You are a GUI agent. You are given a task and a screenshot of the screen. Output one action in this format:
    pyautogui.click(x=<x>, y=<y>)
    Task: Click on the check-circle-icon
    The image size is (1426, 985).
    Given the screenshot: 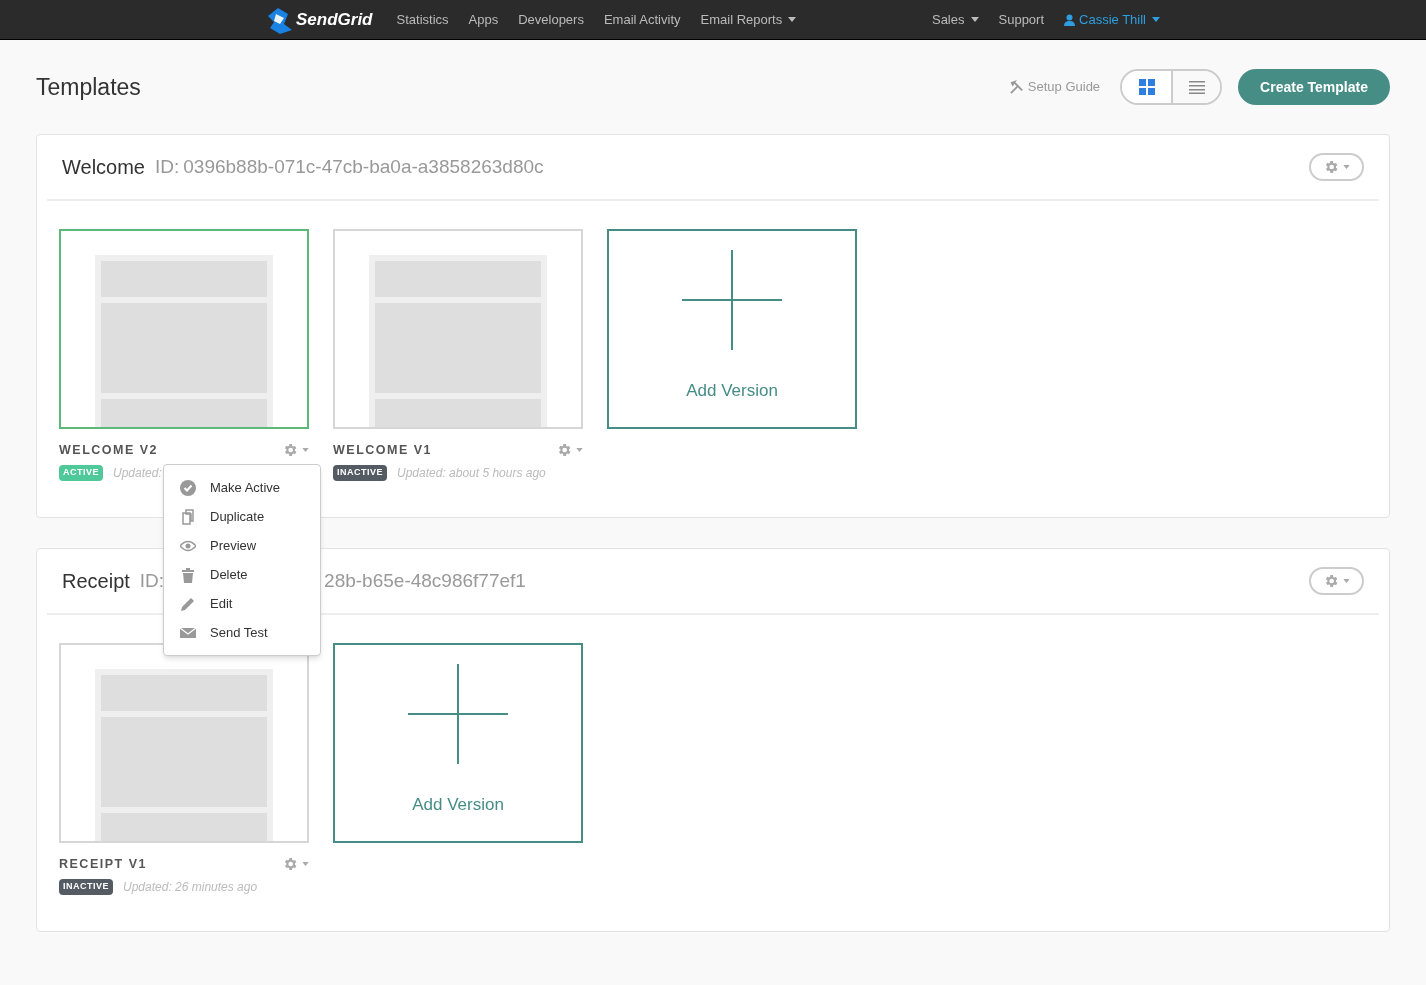 What is the action you would take?
    pyautogui.click(x=188, y=487)
    